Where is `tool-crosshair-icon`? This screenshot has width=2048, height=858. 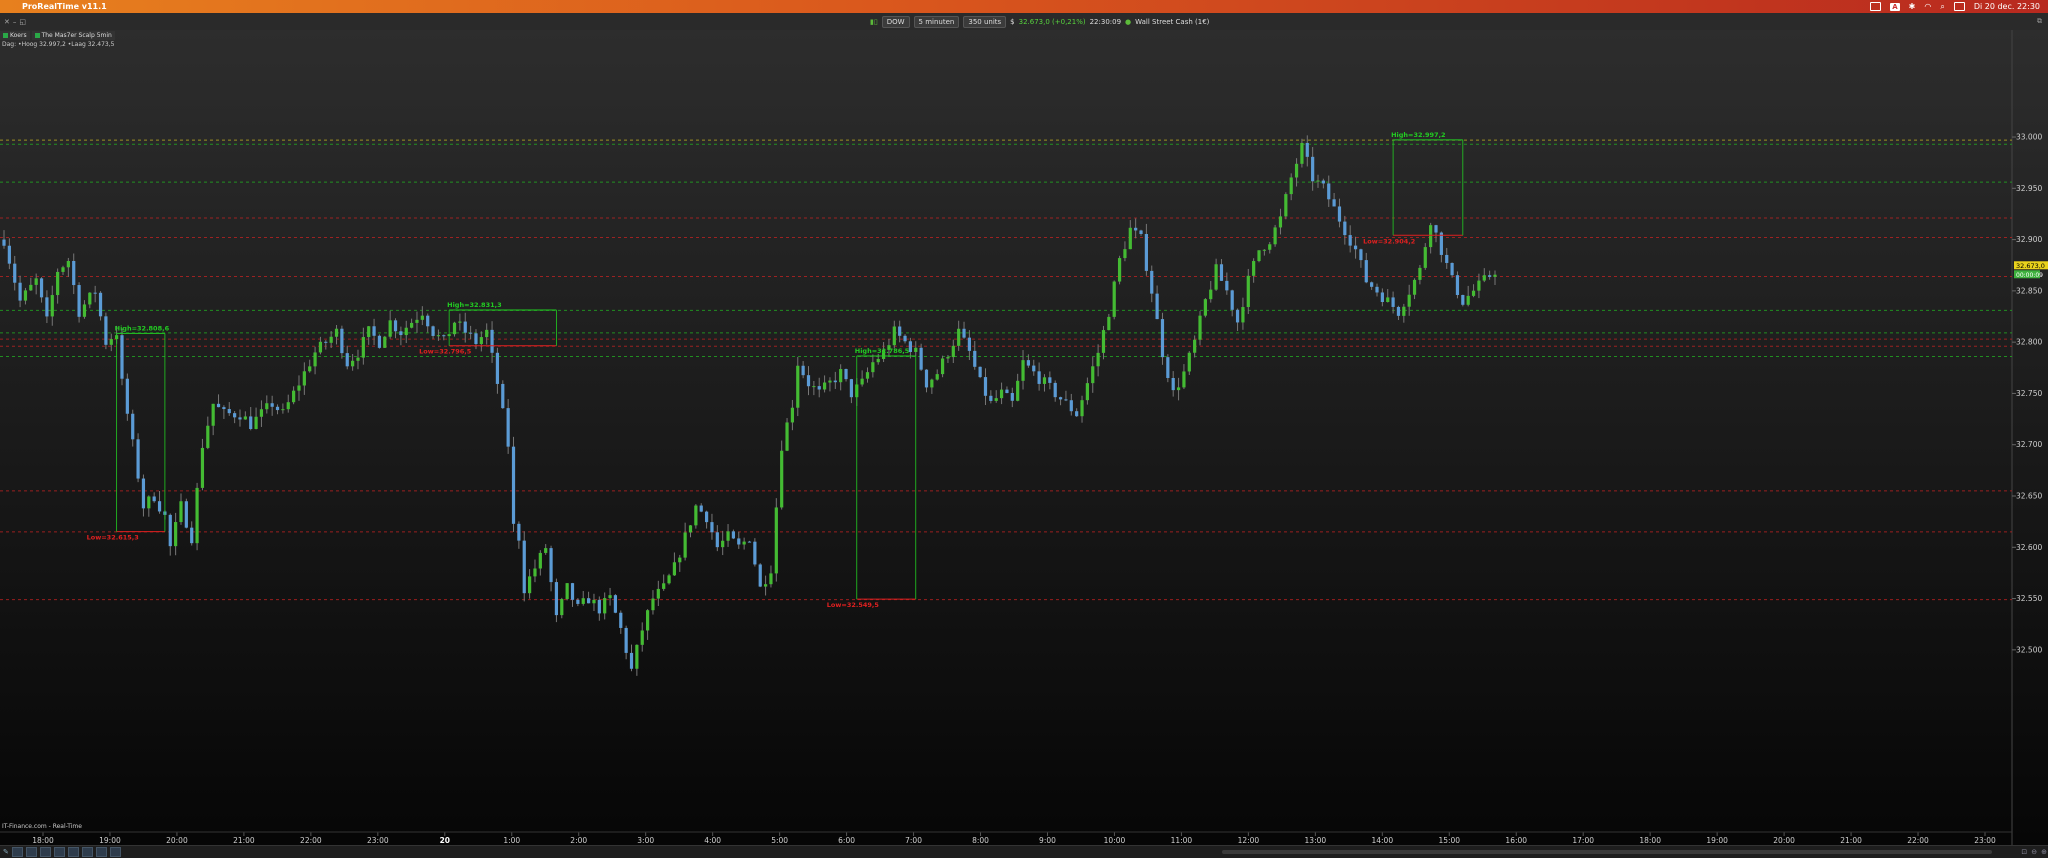 tool-crosshair-icon is located at coordinates (31, 852).